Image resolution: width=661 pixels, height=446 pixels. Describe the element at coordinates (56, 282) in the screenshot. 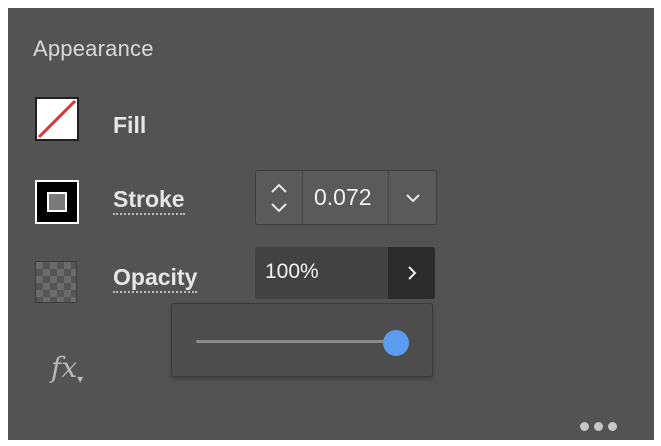

I see `opacity-checker-icon` at that location.